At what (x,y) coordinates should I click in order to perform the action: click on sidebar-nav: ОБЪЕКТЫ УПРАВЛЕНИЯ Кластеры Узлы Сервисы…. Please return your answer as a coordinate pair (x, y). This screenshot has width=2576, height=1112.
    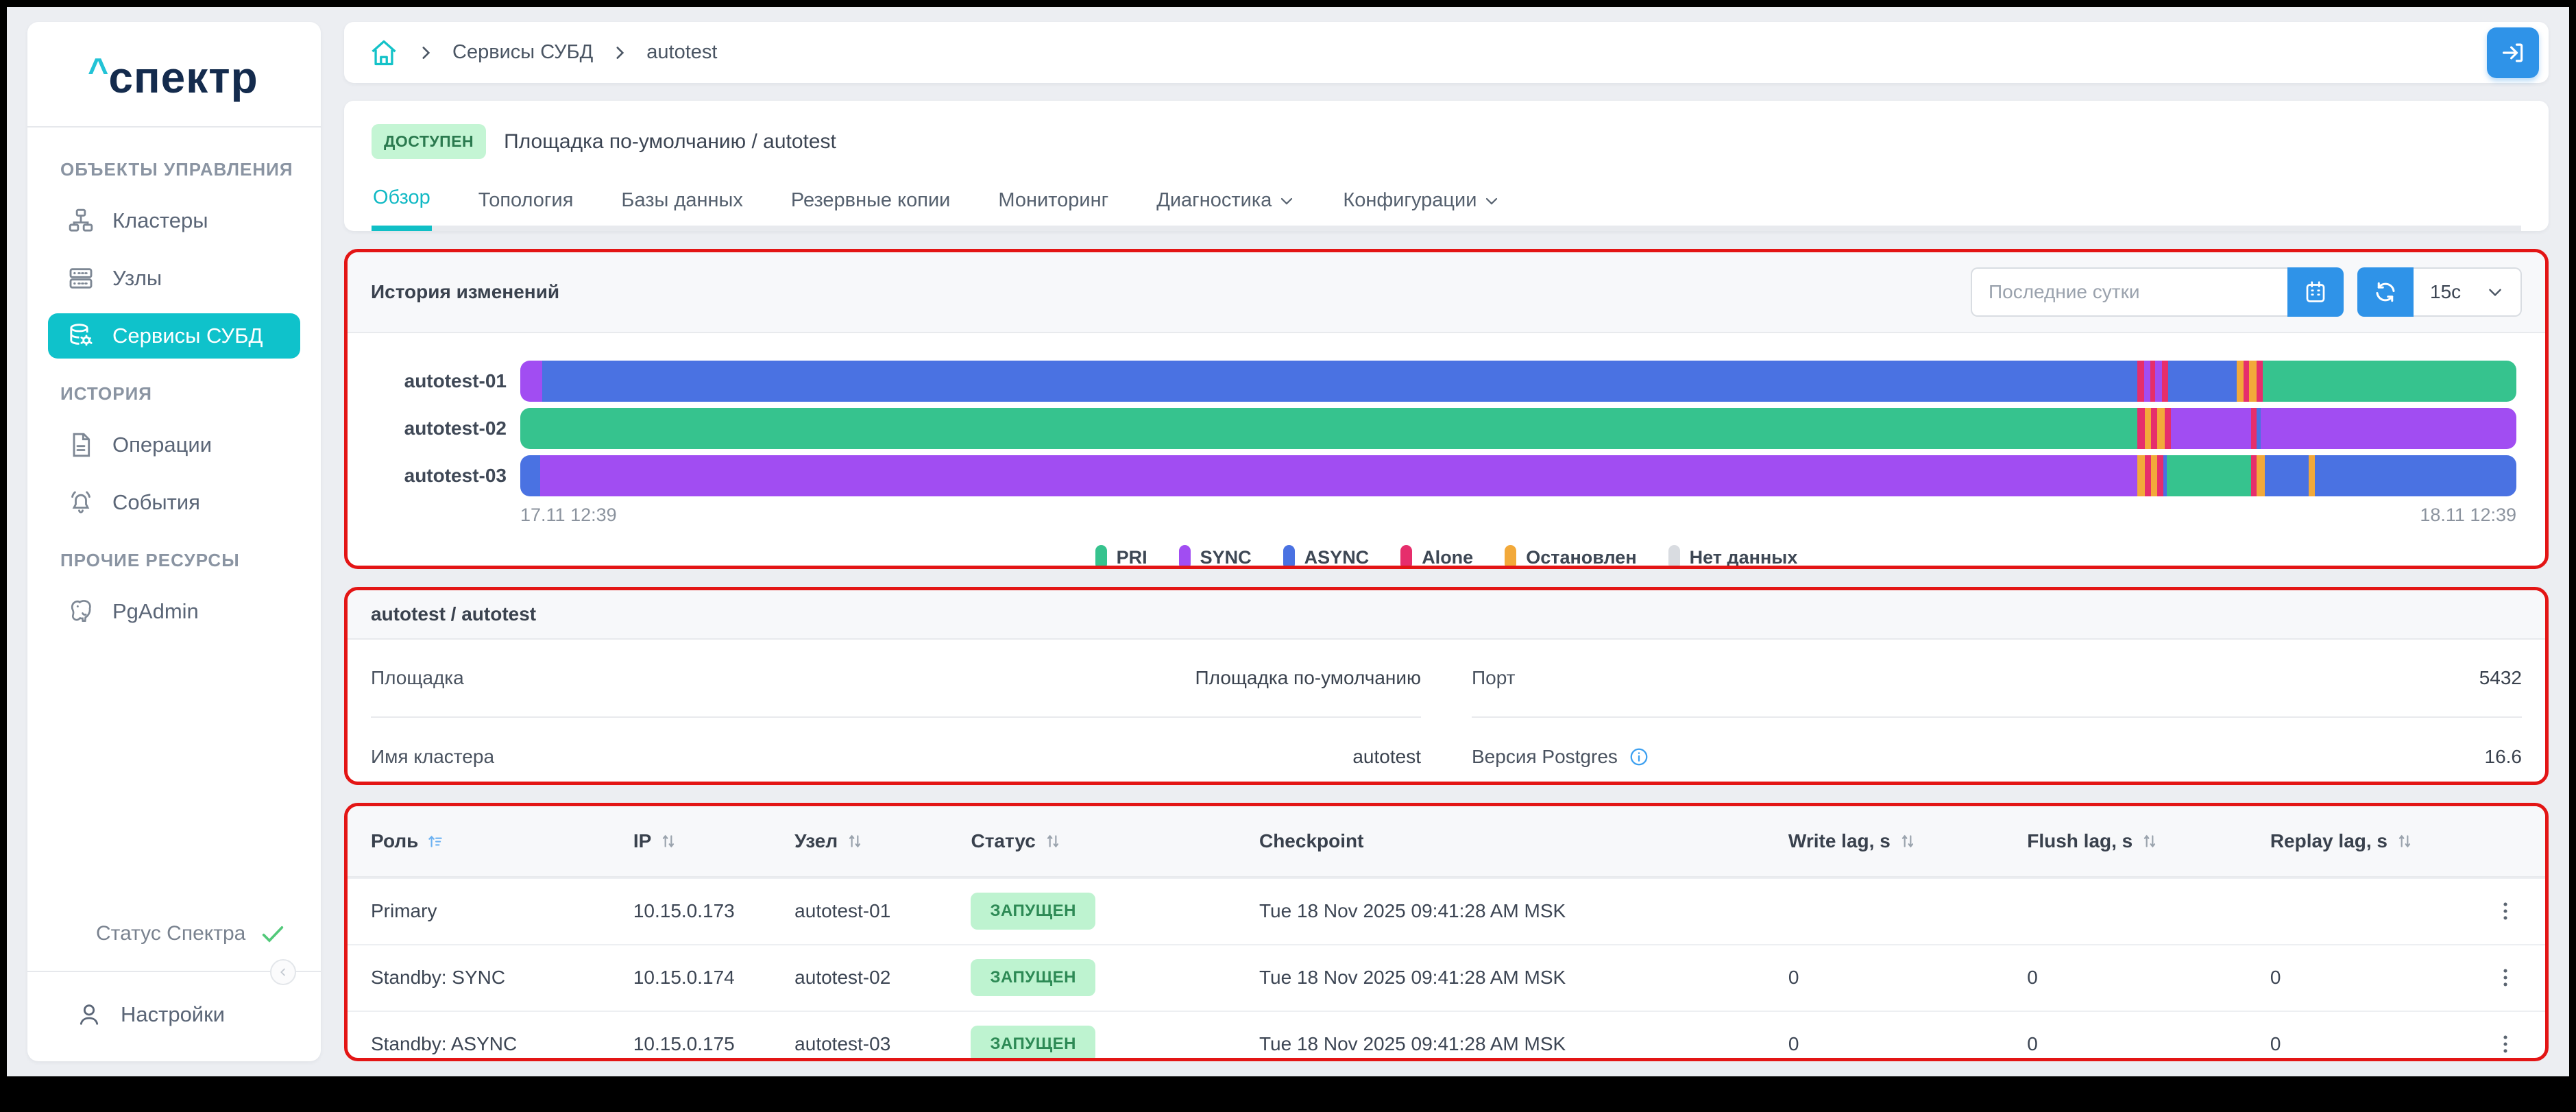
    Looking at the image, I should click on (174, 549).